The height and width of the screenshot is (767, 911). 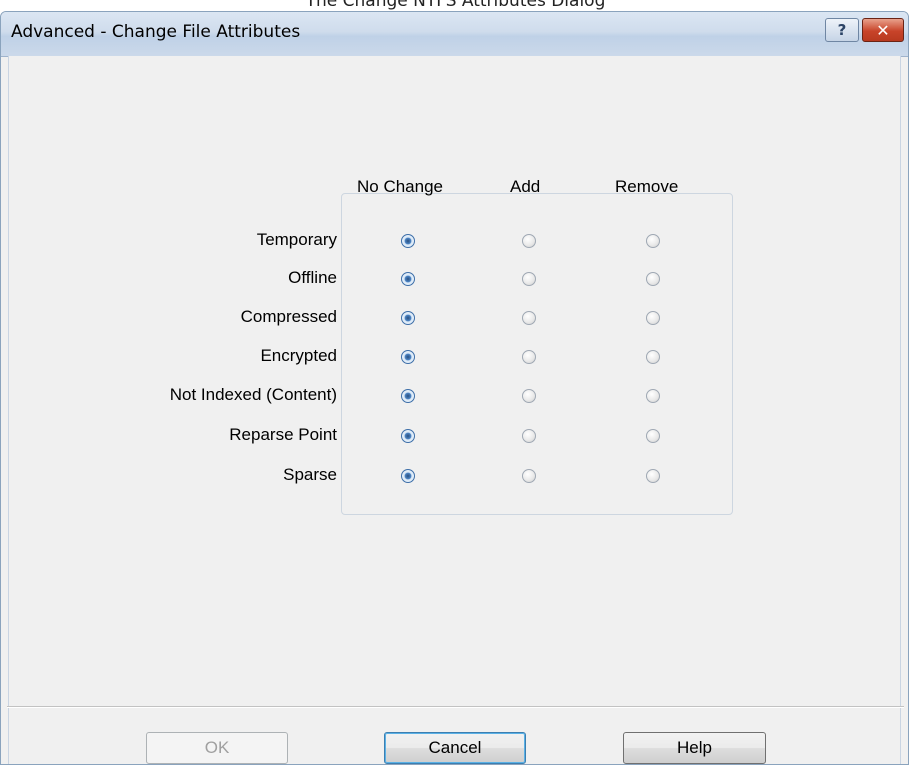 I want to click on radio-sparse-remove, so click(x=653, y=476).